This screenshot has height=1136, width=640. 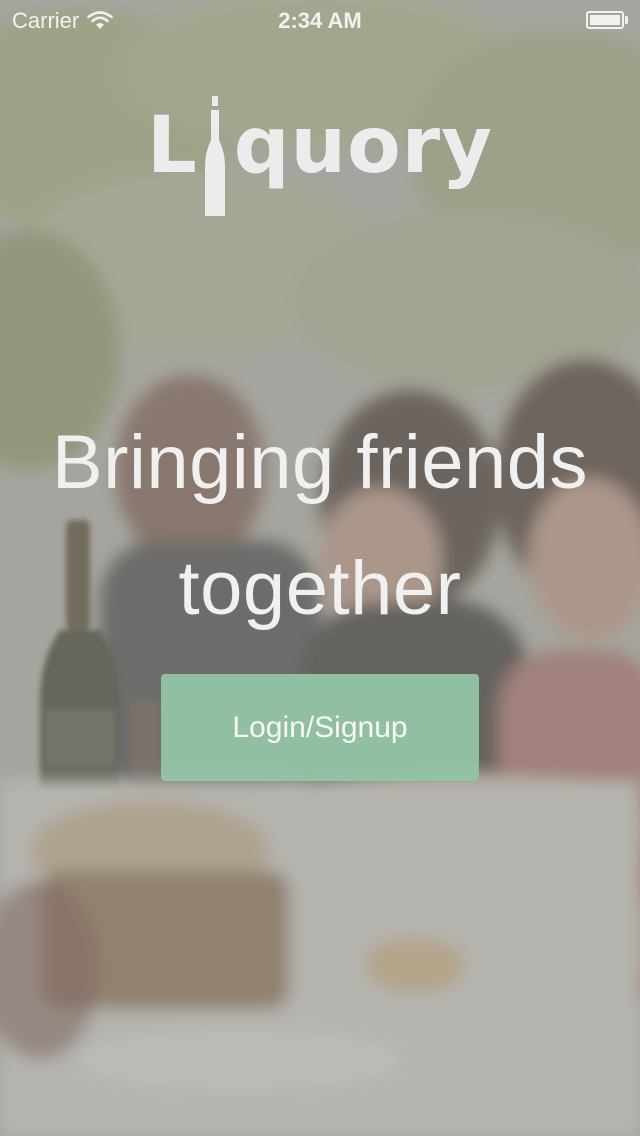 I want to click on tagline-line-1: Bringing friends, so click(x=320, y=462).